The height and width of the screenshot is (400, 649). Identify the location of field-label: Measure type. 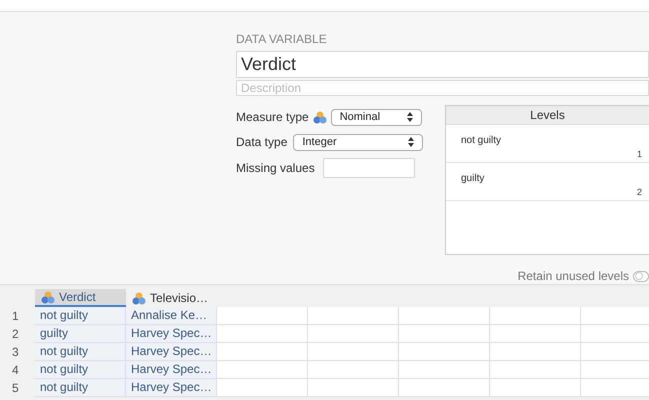
(272, 117).